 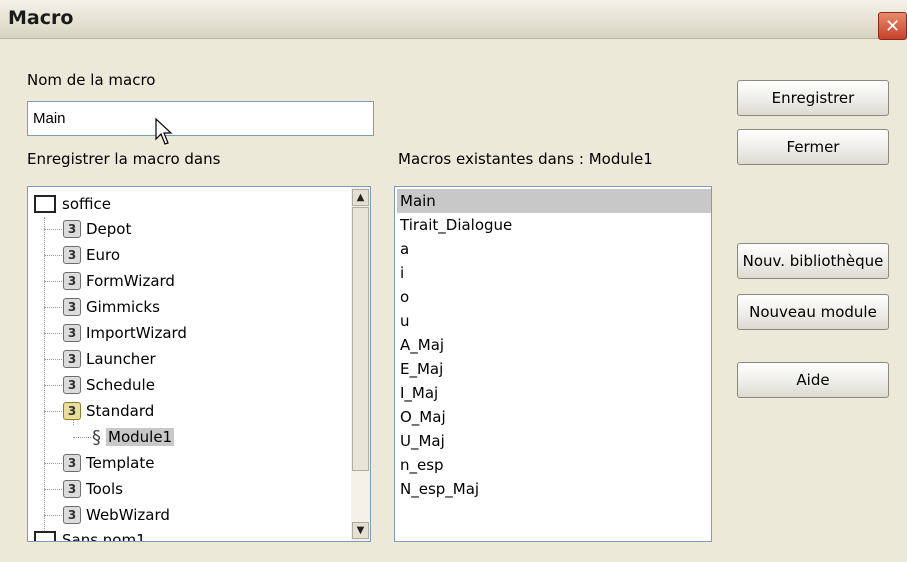 I want to click on tree-item-importwizard: 3 ImportWizard, so click(x=125, y=333).